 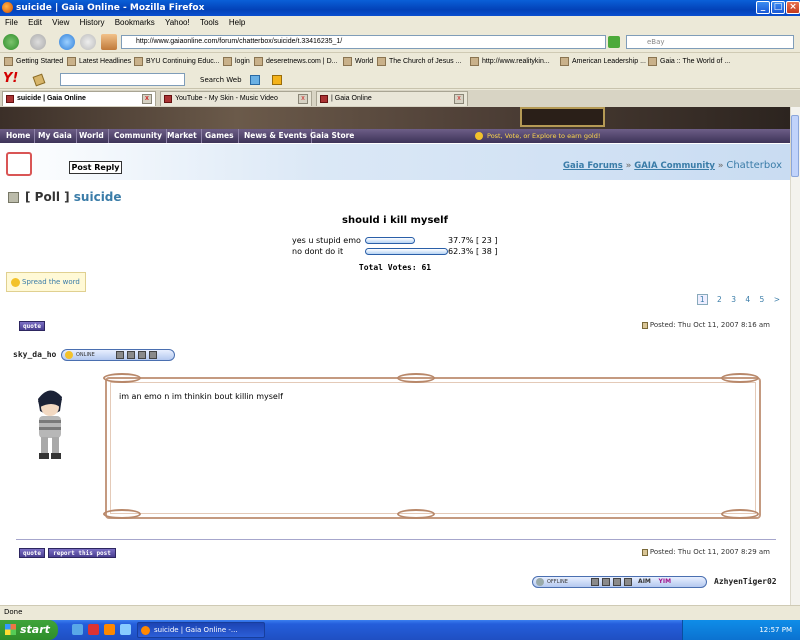 I want to click on nav-community: Community, so click(x=139, y=136).